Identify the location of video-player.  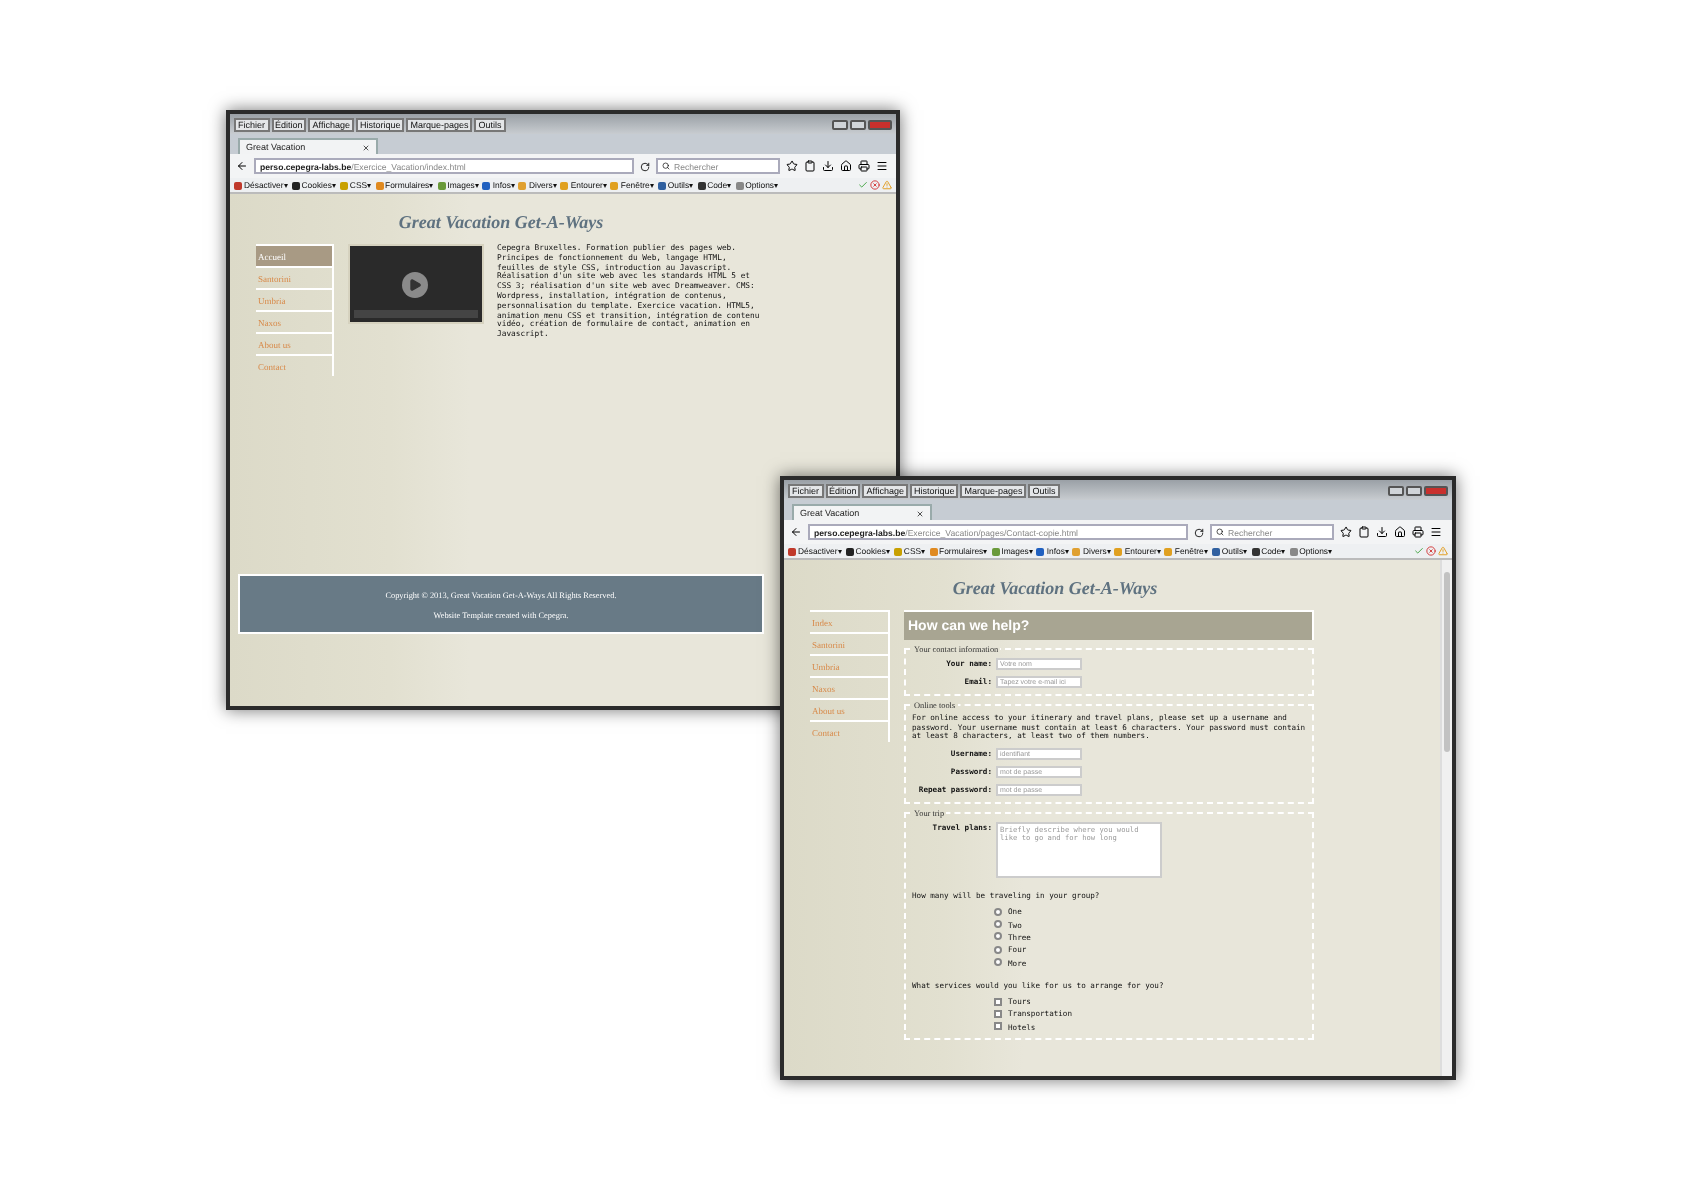
(415, 284).